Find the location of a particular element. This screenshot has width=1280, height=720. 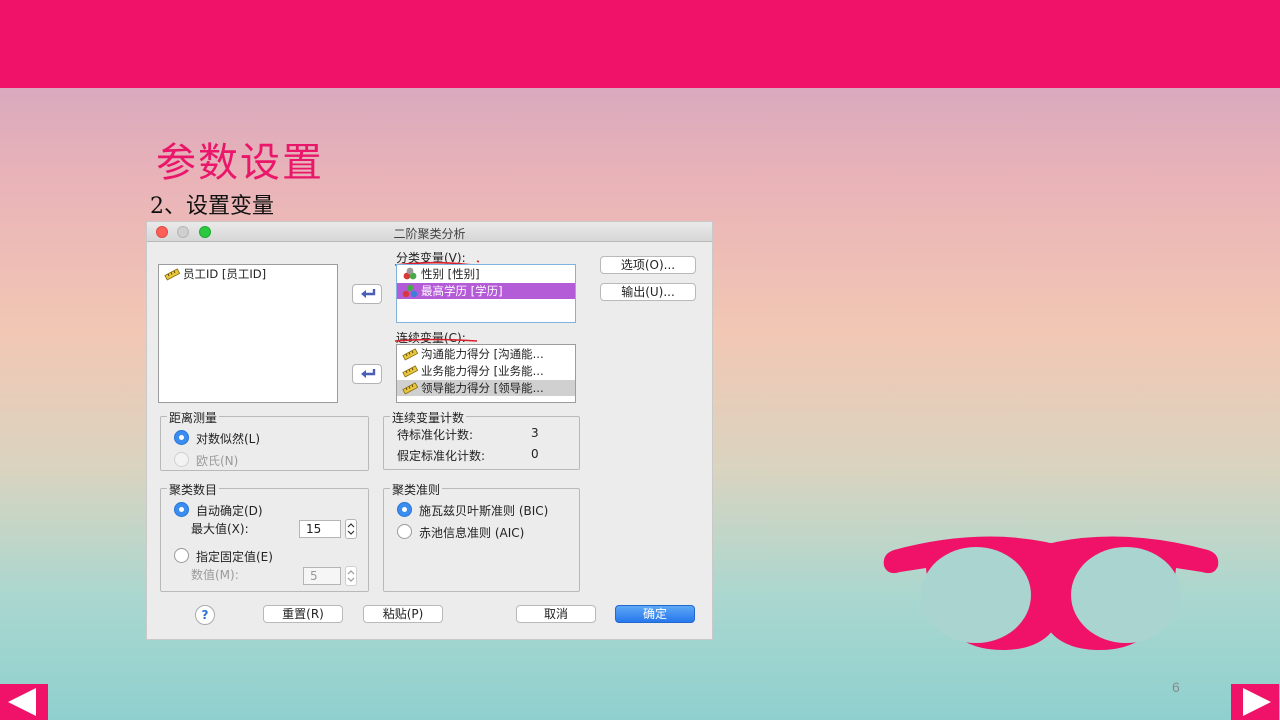

ok-button: 确定 is located at coordinates (655, 614).